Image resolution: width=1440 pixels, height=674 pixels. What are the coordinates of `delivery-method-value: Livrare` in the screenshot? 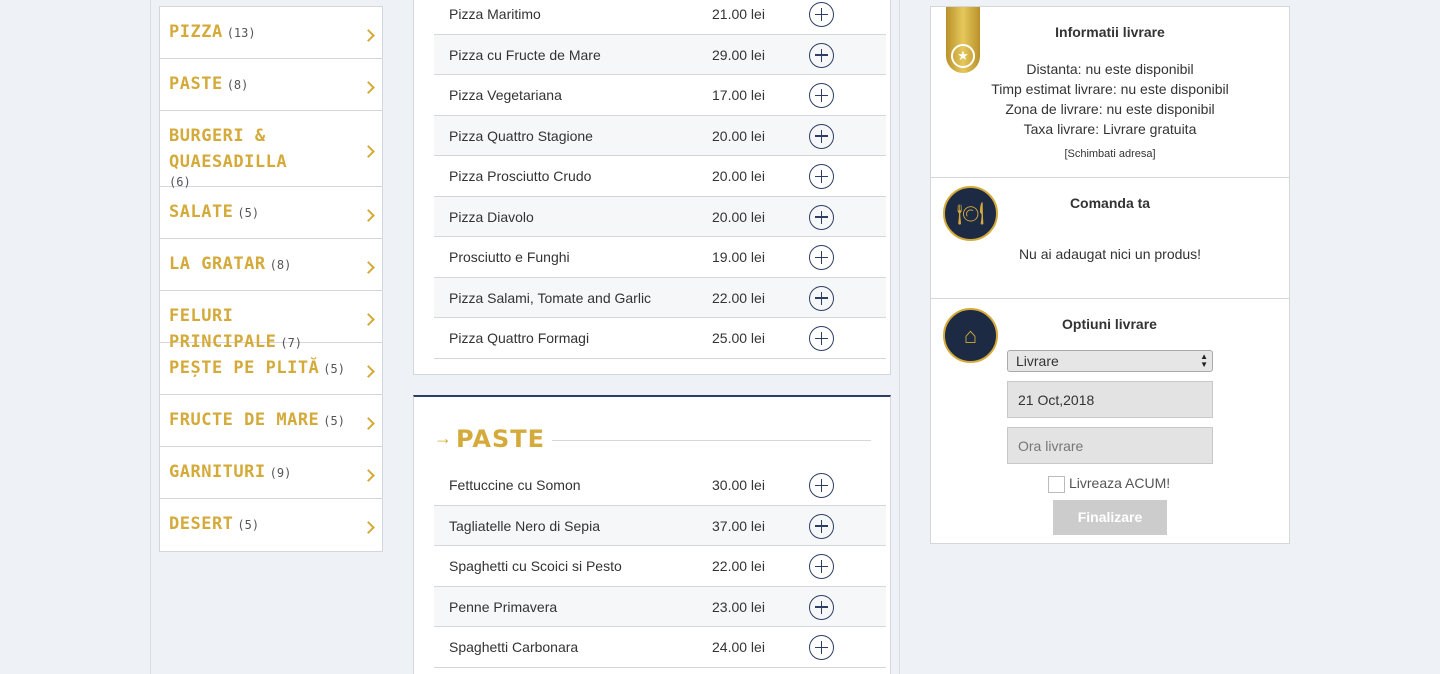 It's located at (1037, 361).